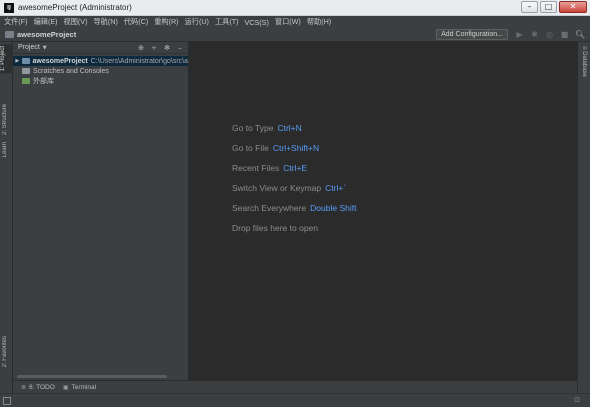 The height and width of the screenshot is (407, 590). I want to click on favorites-tab-label: 2: Favorites, so click(5, 352).